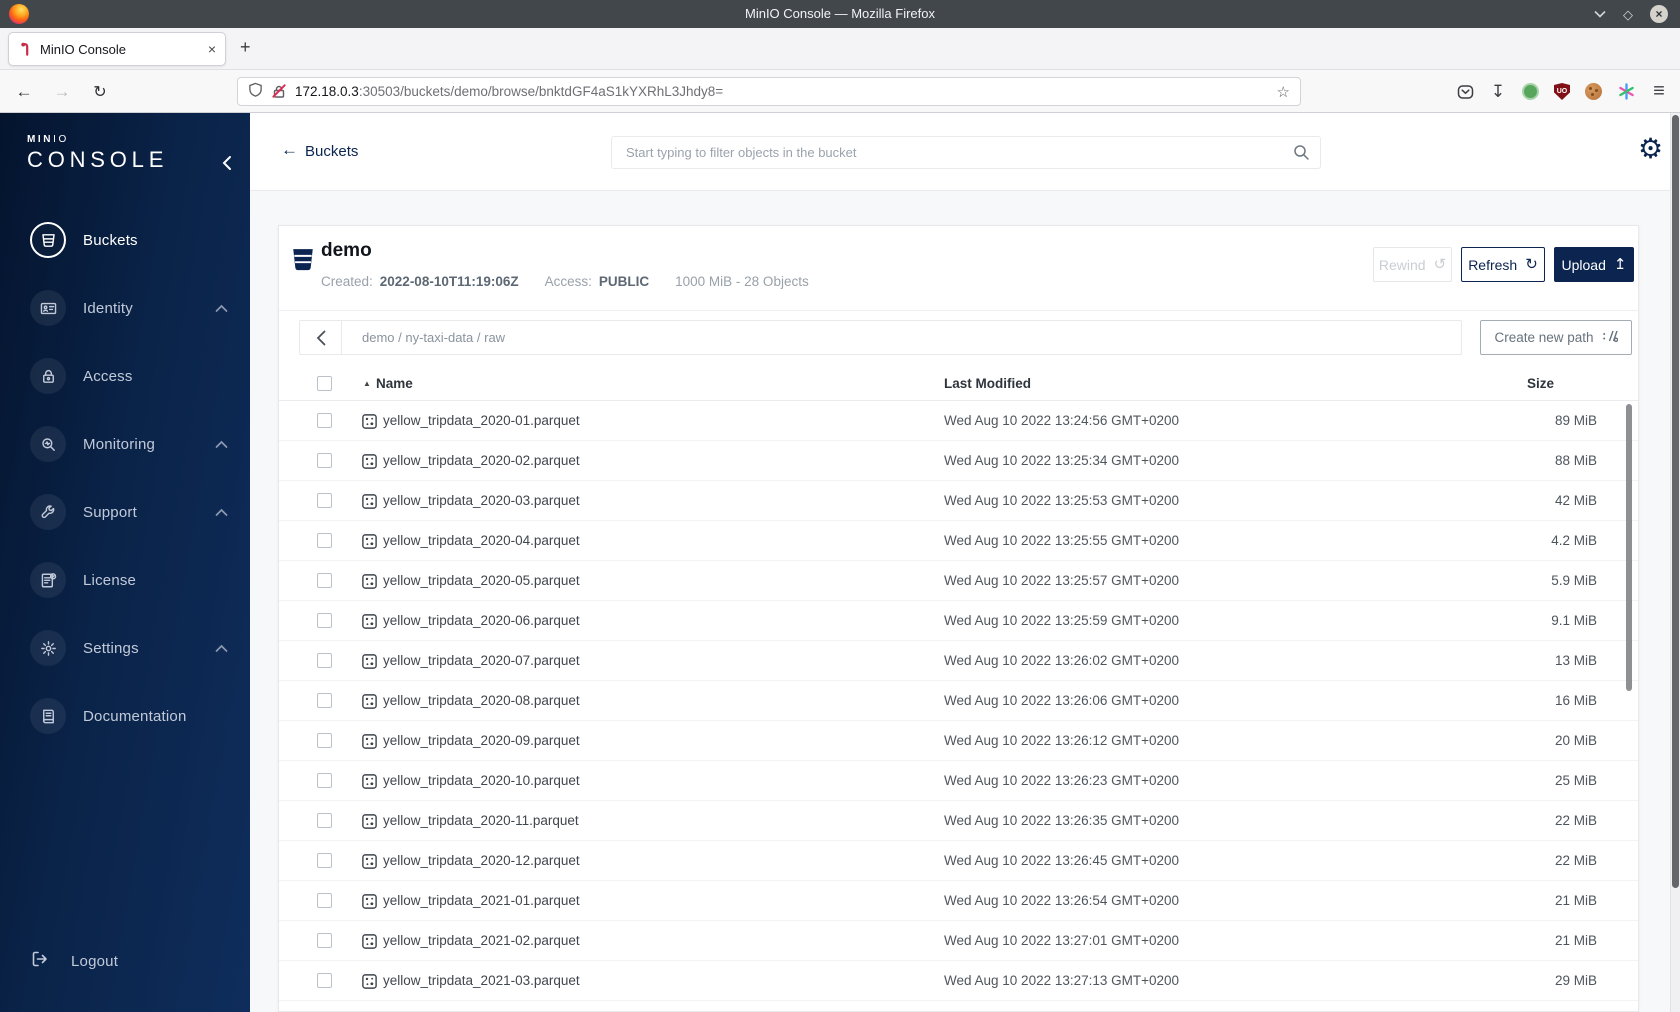 The image size is (1680, 1012). Describe the element at coordinates (367, 383) in the screenshot. I see `sort-asc-icon: ▲` at that location.